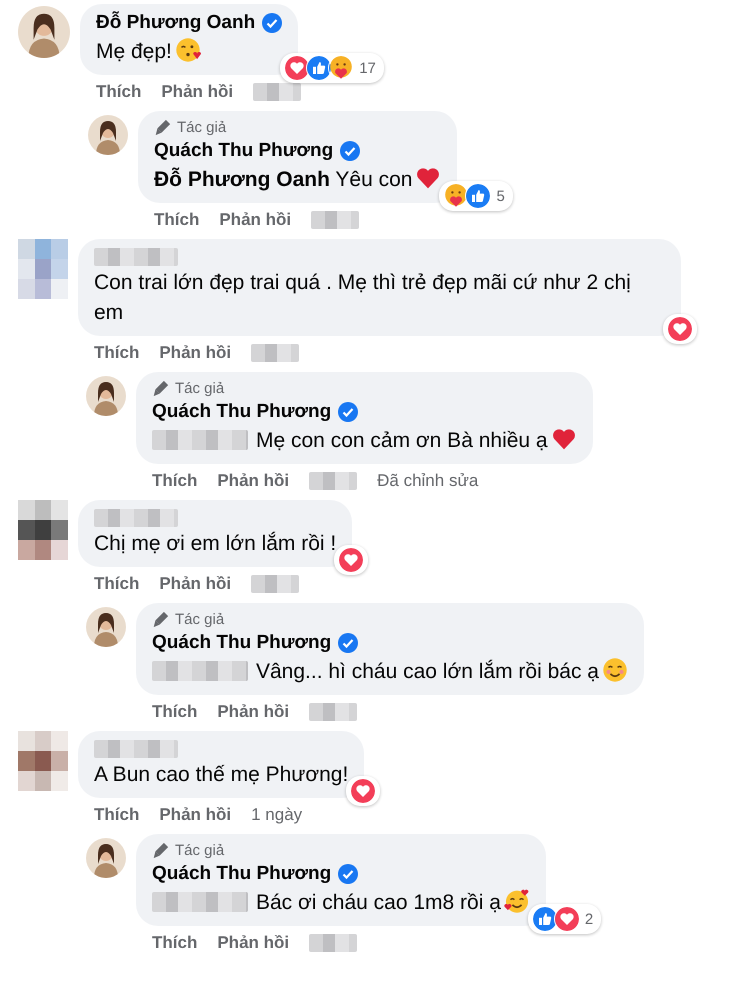 Image resolution: width=740 pixels, height=1000 pixels. I want to click on comment-text: Đỗ Phương Oanh Yêu con, so click(283, 179).